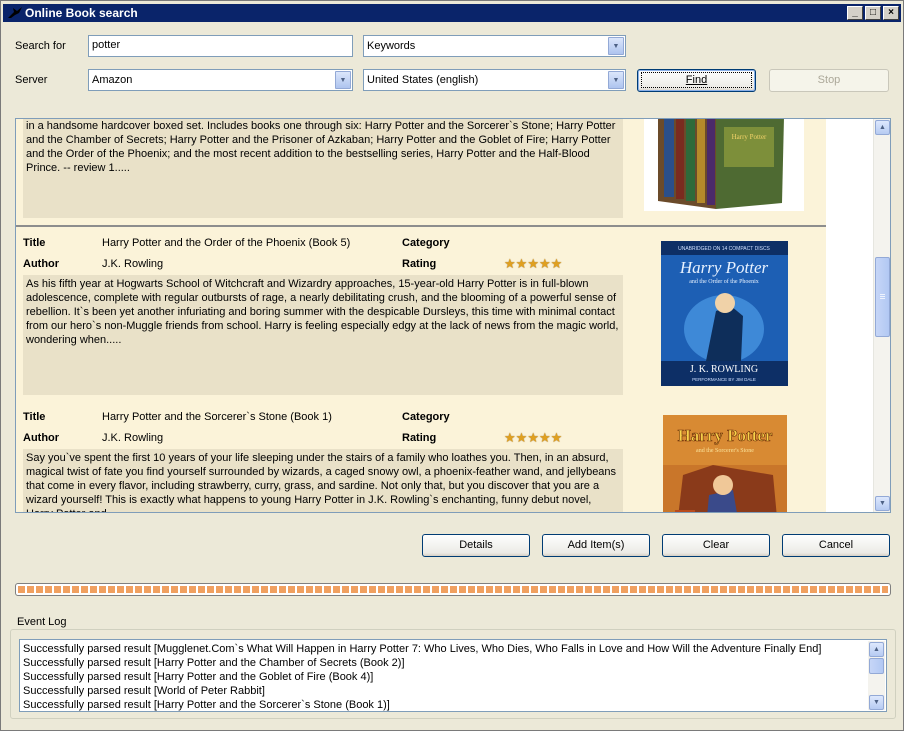 This screenshot has height=731, width=904. What do you see at coordinates (452, 13) in the screenshot?
I see `title-bar: Online Book search _ □ ×` at bounding box center [452, 13].